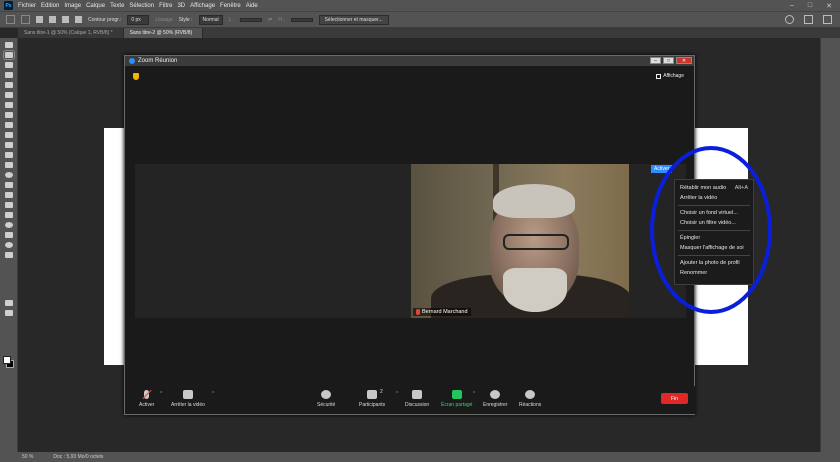 The image size is (840, 462). What do you see at coordinates (25, 19) in the screenshot?
I see `marquee-tool-icon` at bounding box center [25, 19].